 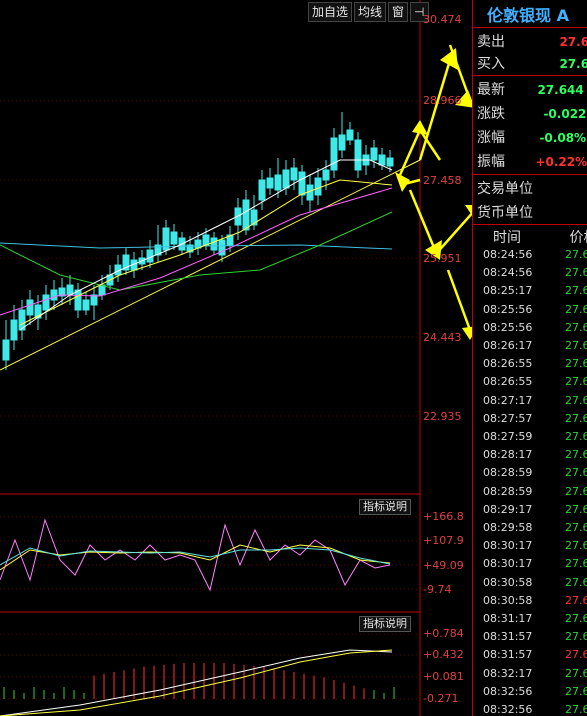 I want to click on ind1-axis-label: -9.74, so click(x=437, y=589).